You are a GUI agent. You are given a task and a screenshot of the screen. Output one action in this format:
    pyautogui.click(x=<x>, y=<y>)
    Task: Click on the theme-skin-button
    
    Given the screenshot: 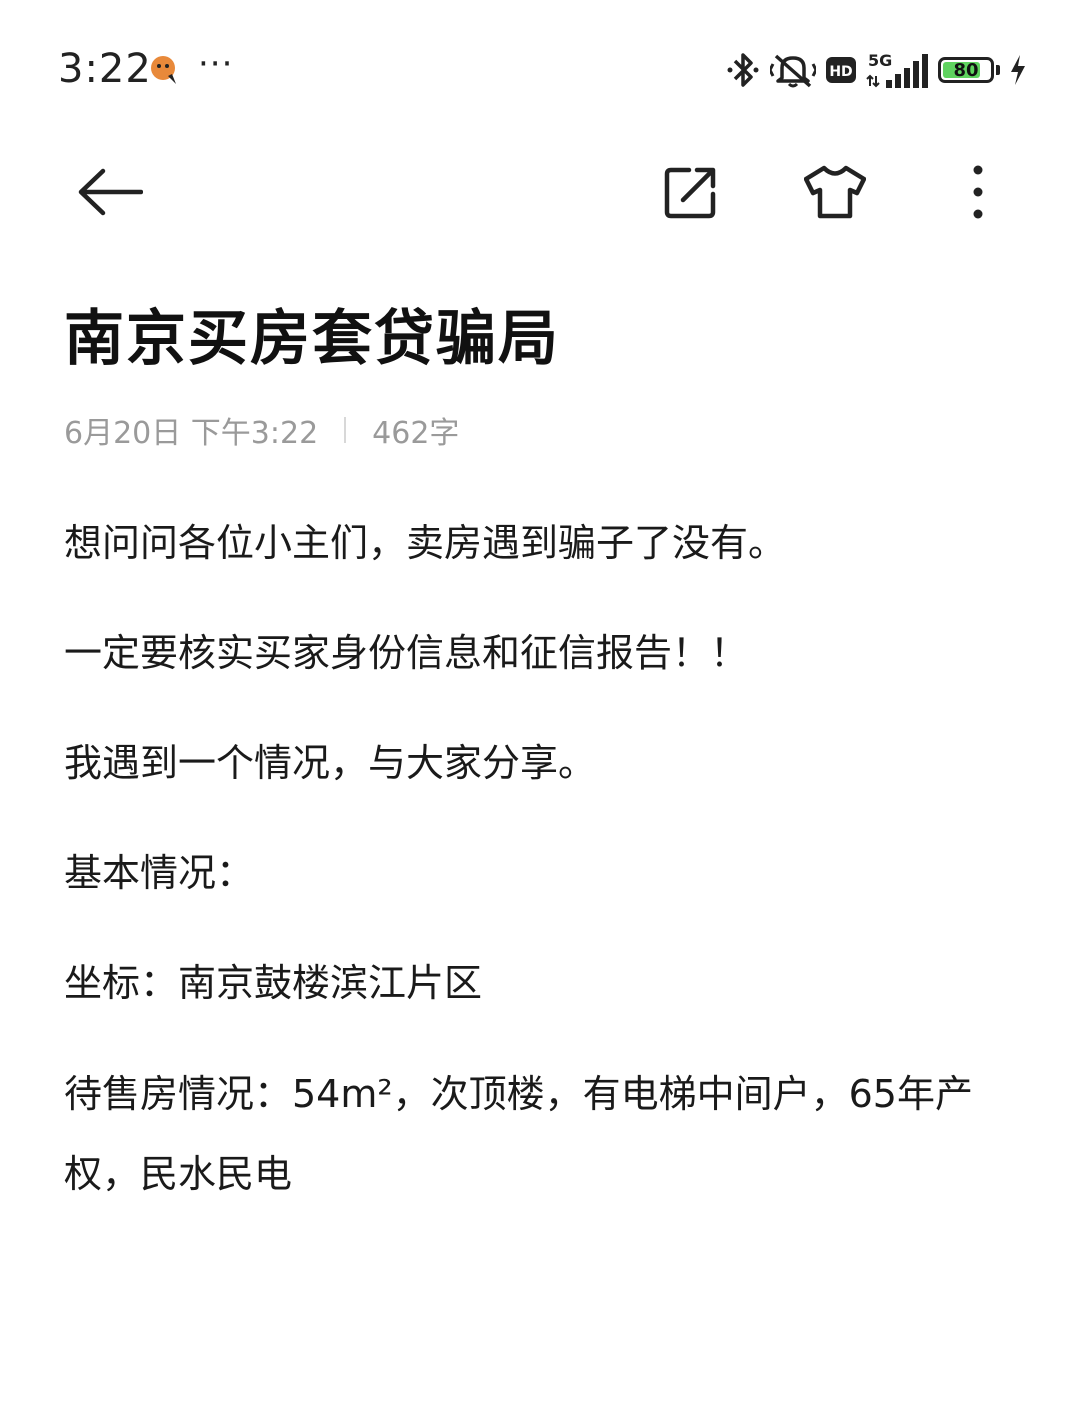 What is the action you would take?
    pyautogui.click(x=835, y=192)
    